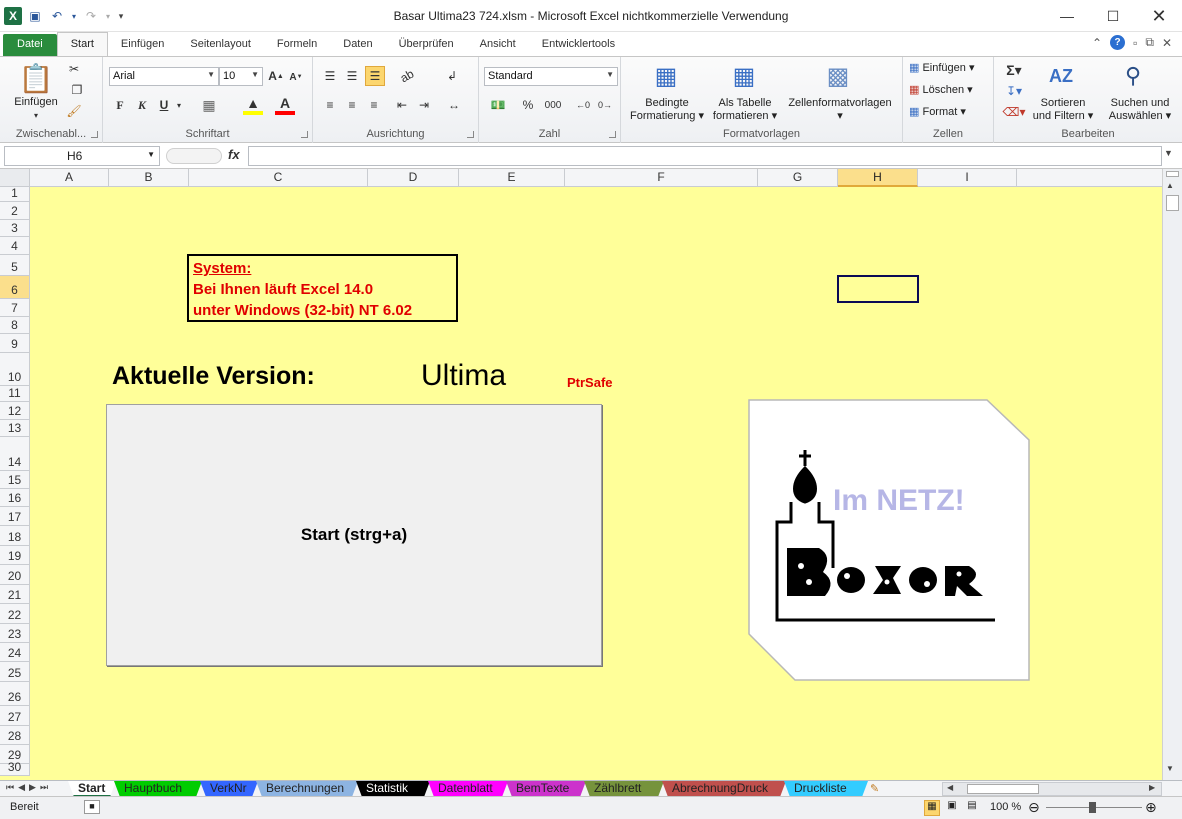  Describe the element at coordinates (297, 45) in the screenshot. I see `tab-formulas: Formeln` at that location.